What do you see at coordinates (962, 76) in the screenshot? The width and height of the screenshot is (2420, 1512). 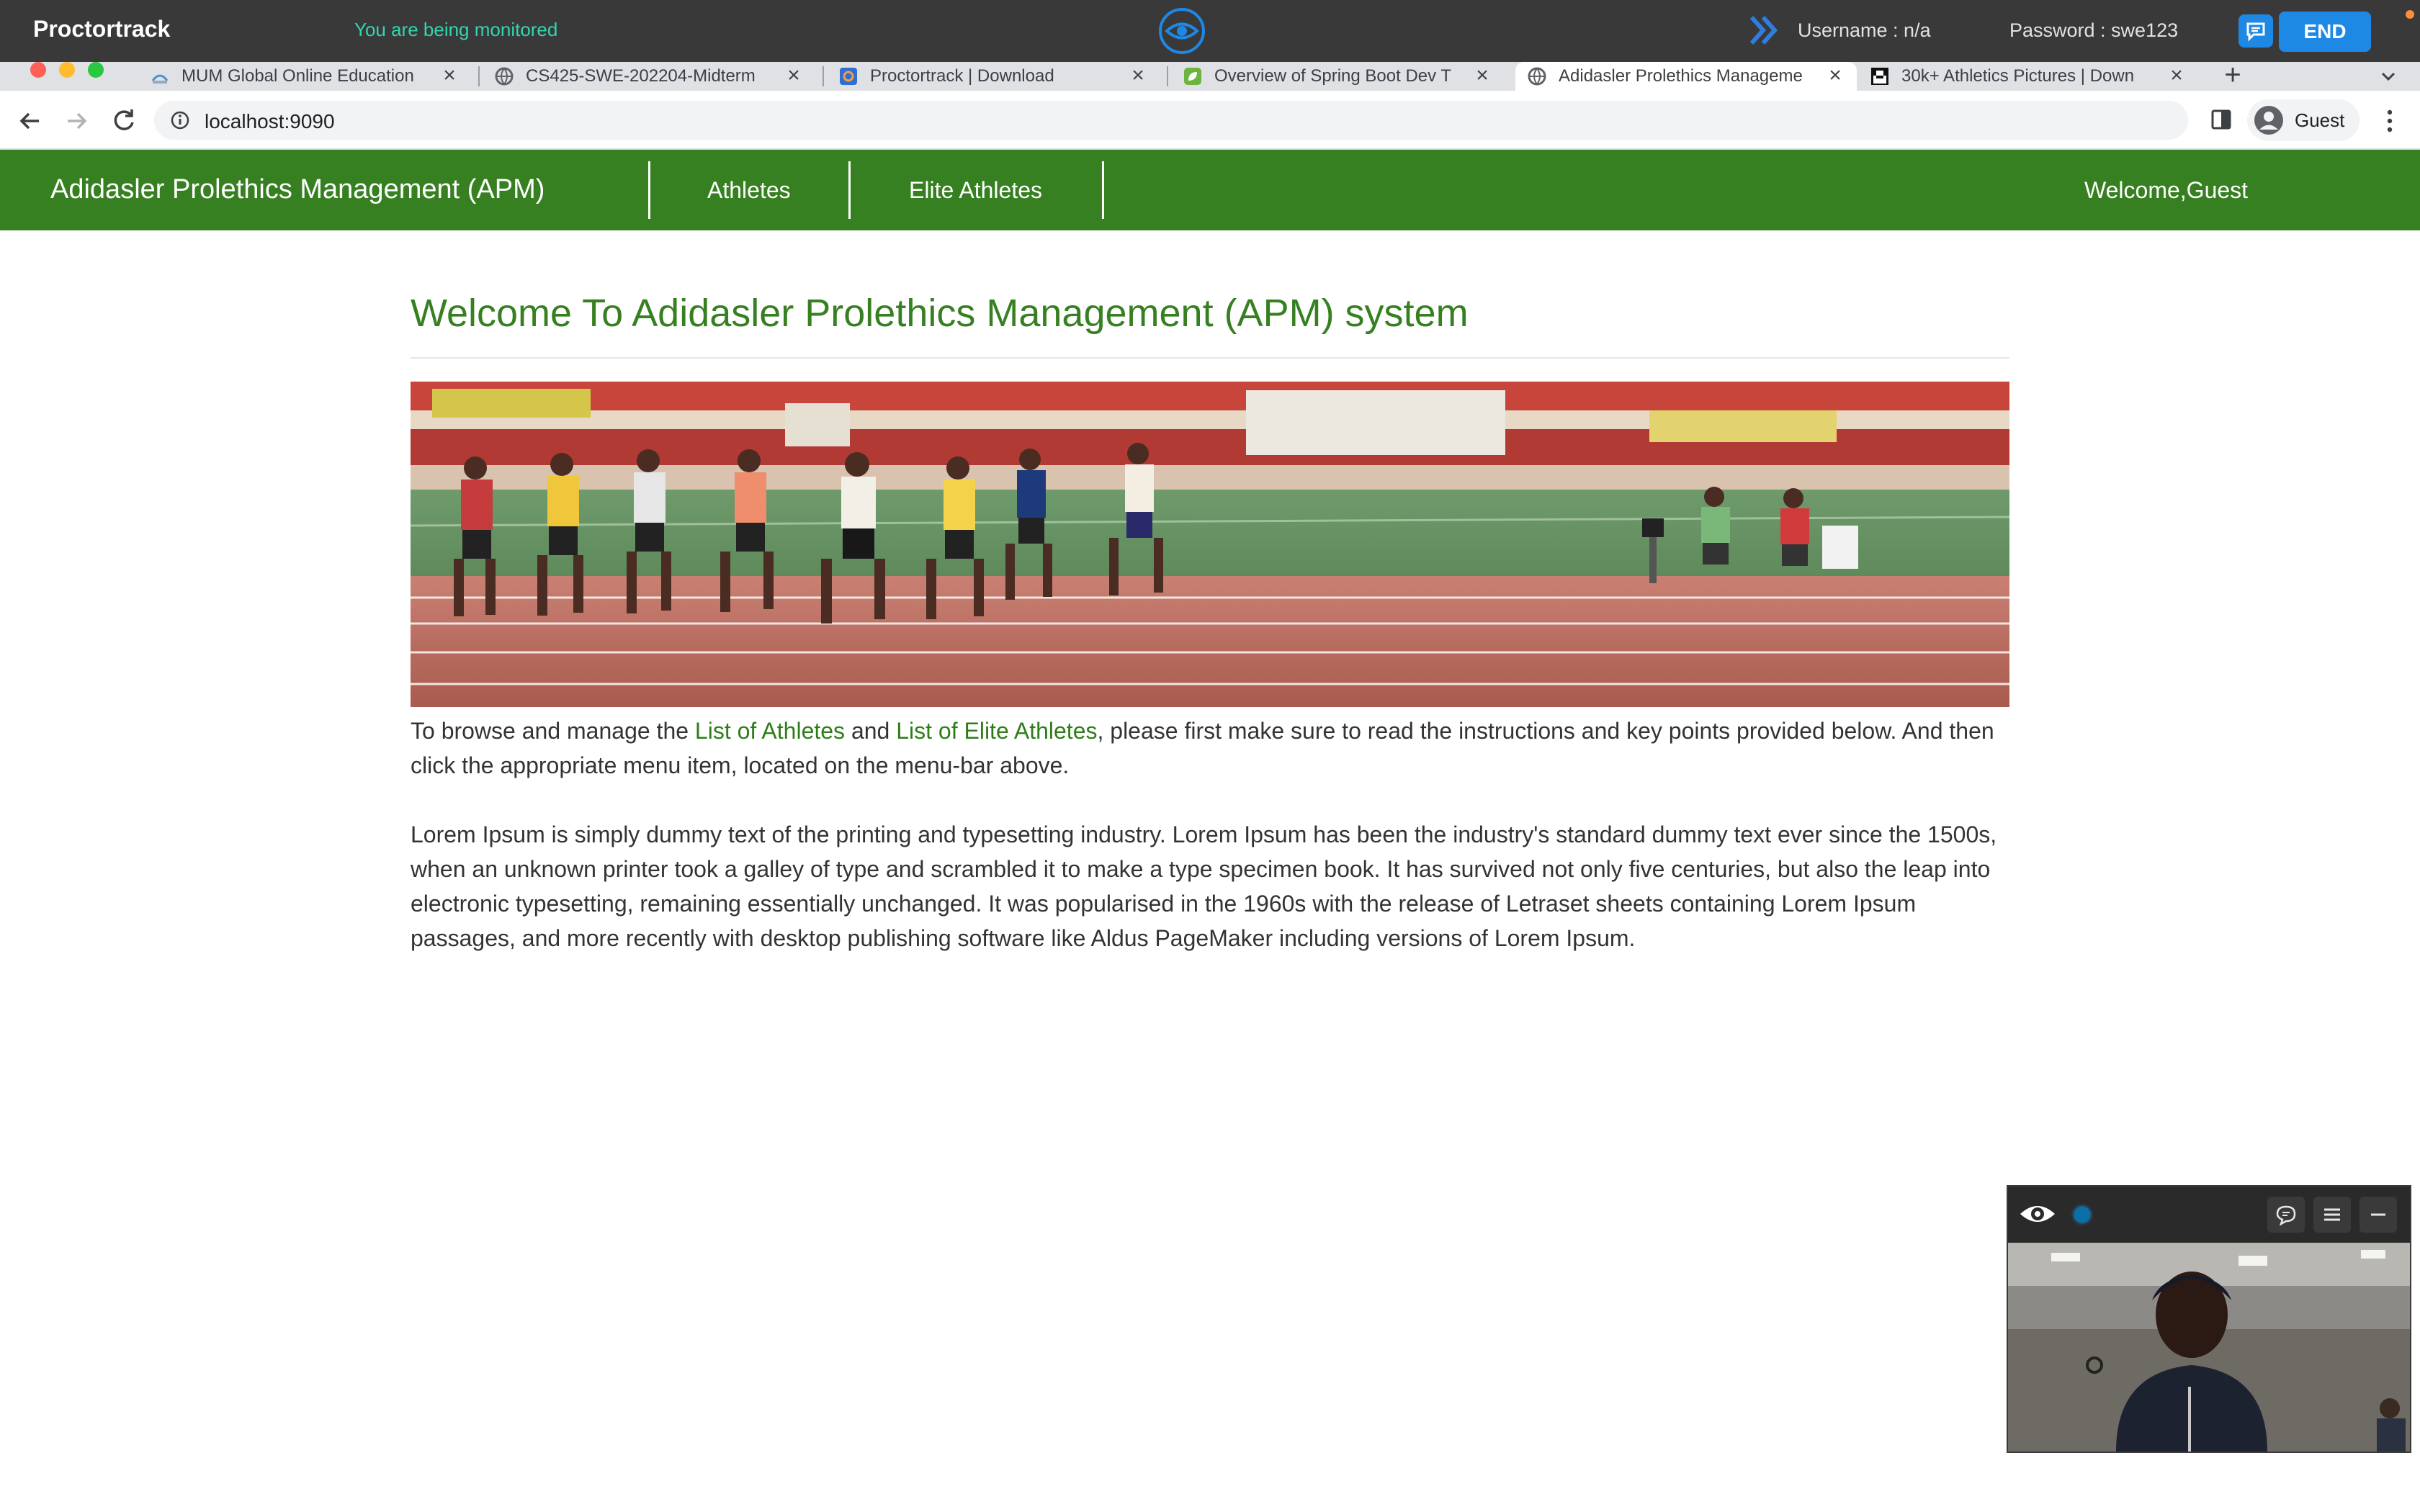 I see `tab-title: Proctortrack | Download` at bounding box center [962, 76].